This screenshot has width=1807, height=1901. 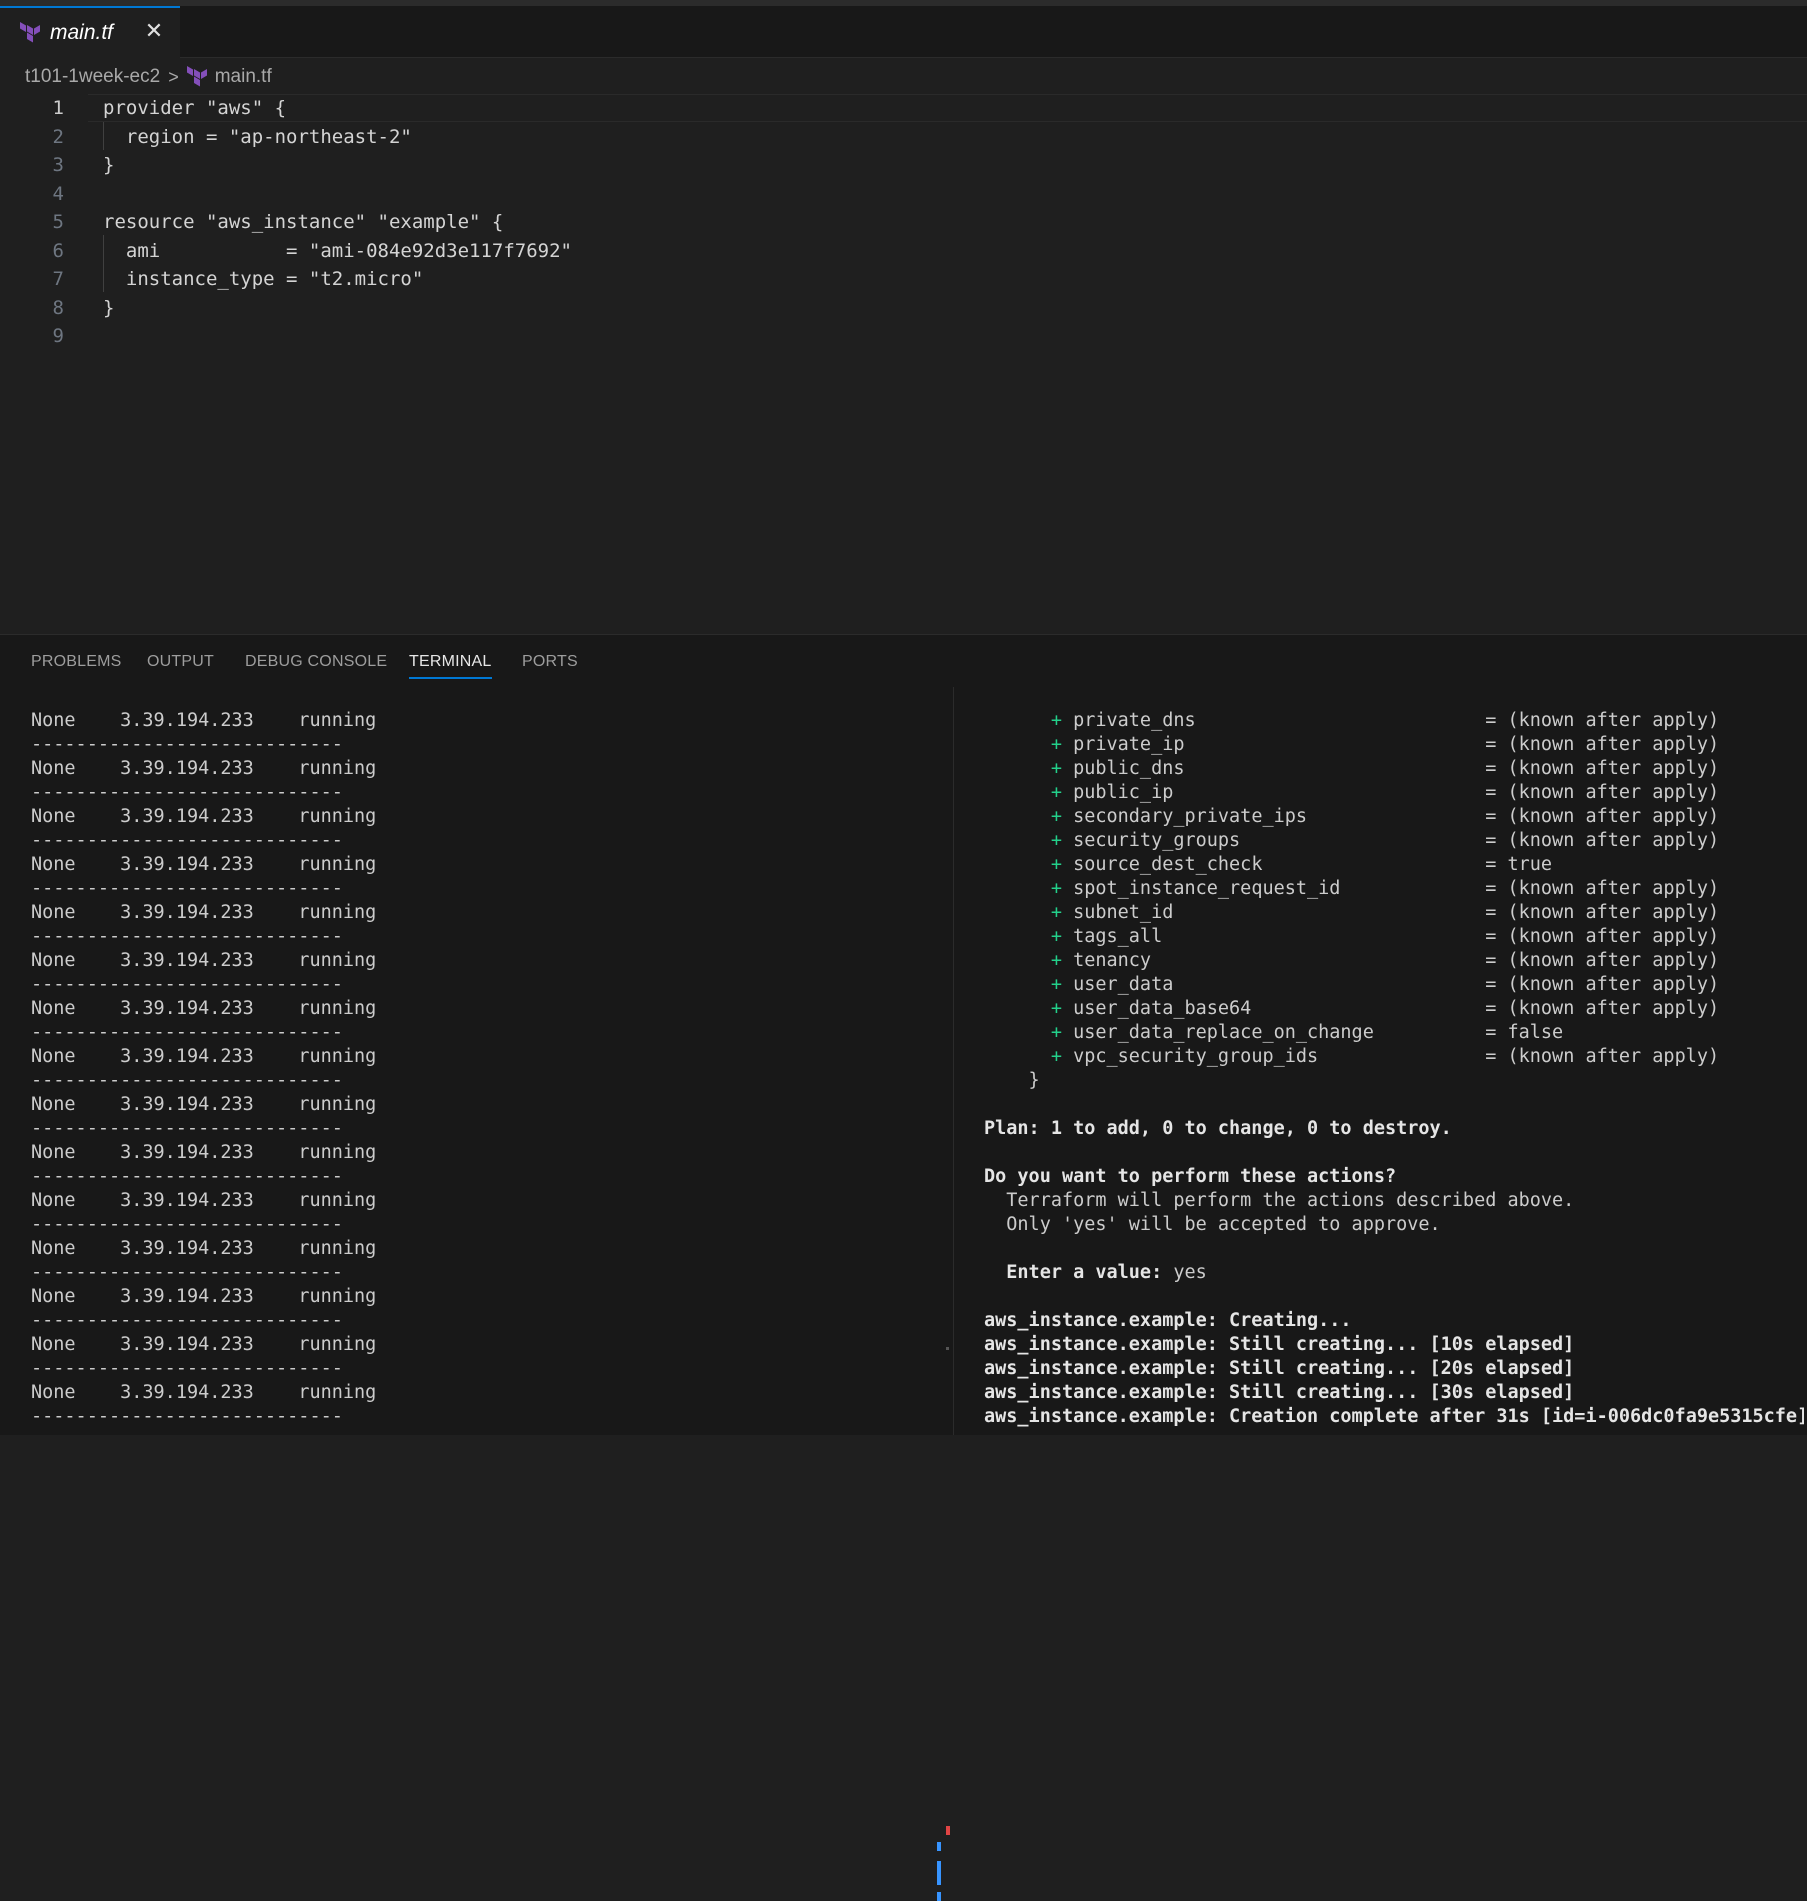 What do you see at coordinates (1279, 744) in the screenshot?
I see `attribute-name: private_ip` at bounding box center [1279, 744].